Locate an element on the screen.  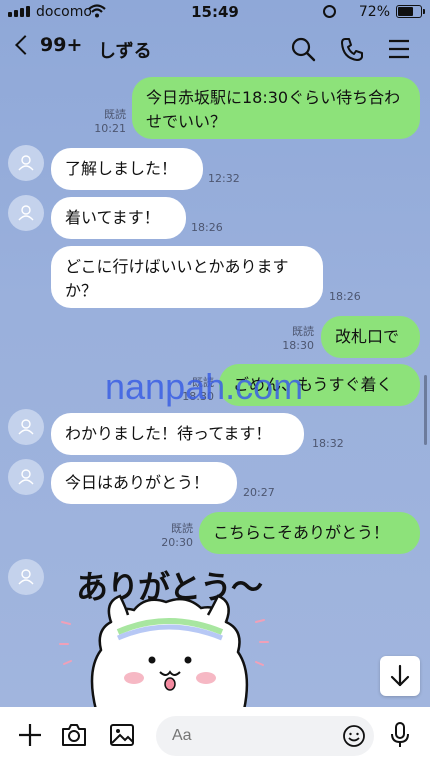
battery-icon is located at coordinates (410, 11).